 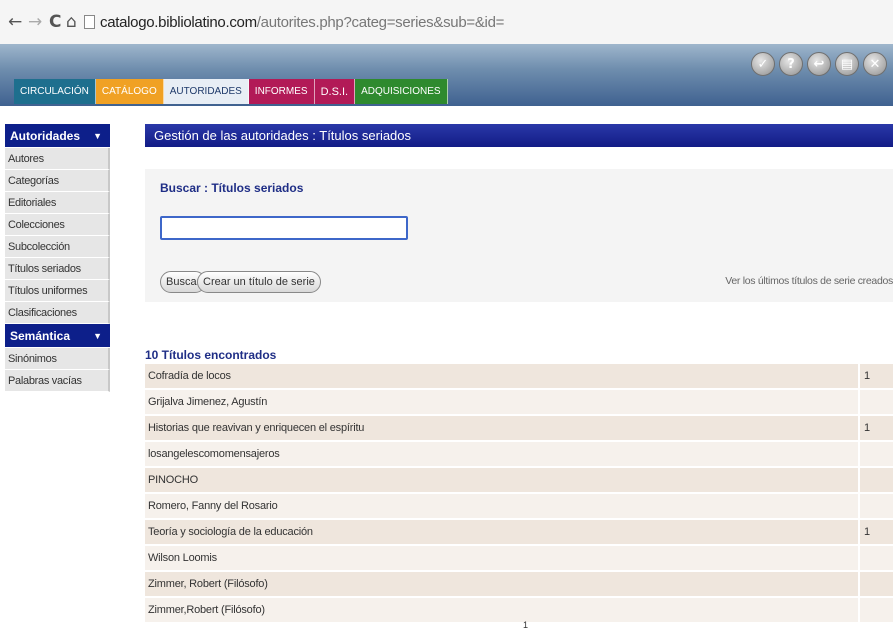 What do you see at coordinates (89, 22) in the screenshot?
I see `page-icon` at bounding box center [89, 22].